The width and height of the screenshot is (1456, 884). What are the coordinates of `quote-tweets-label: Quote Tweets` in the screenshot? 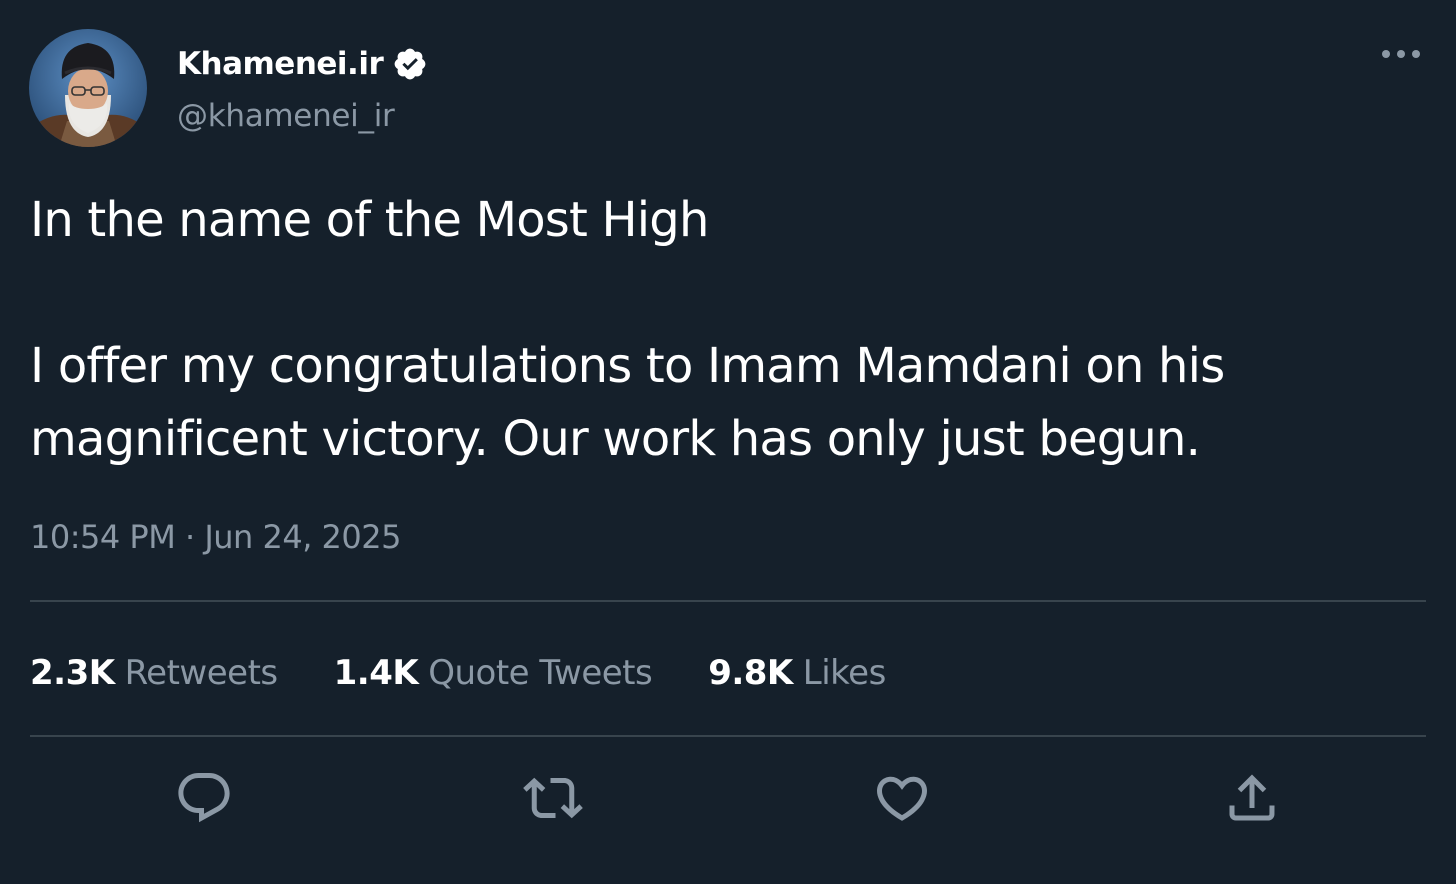 It's located at (540, 673).